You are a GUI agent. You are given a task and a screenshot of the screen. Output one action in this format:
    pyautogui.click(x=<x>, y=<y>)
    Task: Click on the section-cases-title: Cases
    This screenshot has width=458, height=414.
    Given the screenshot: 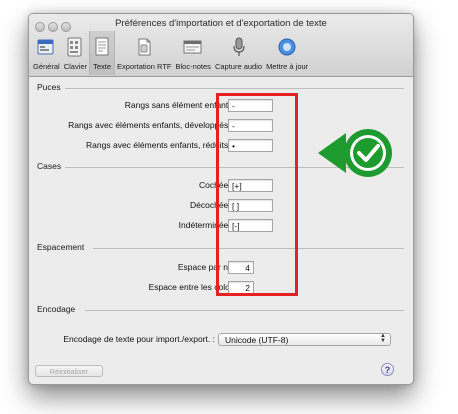 What is the action you would take?
    pyautogui.click(x=49, y=166)
    